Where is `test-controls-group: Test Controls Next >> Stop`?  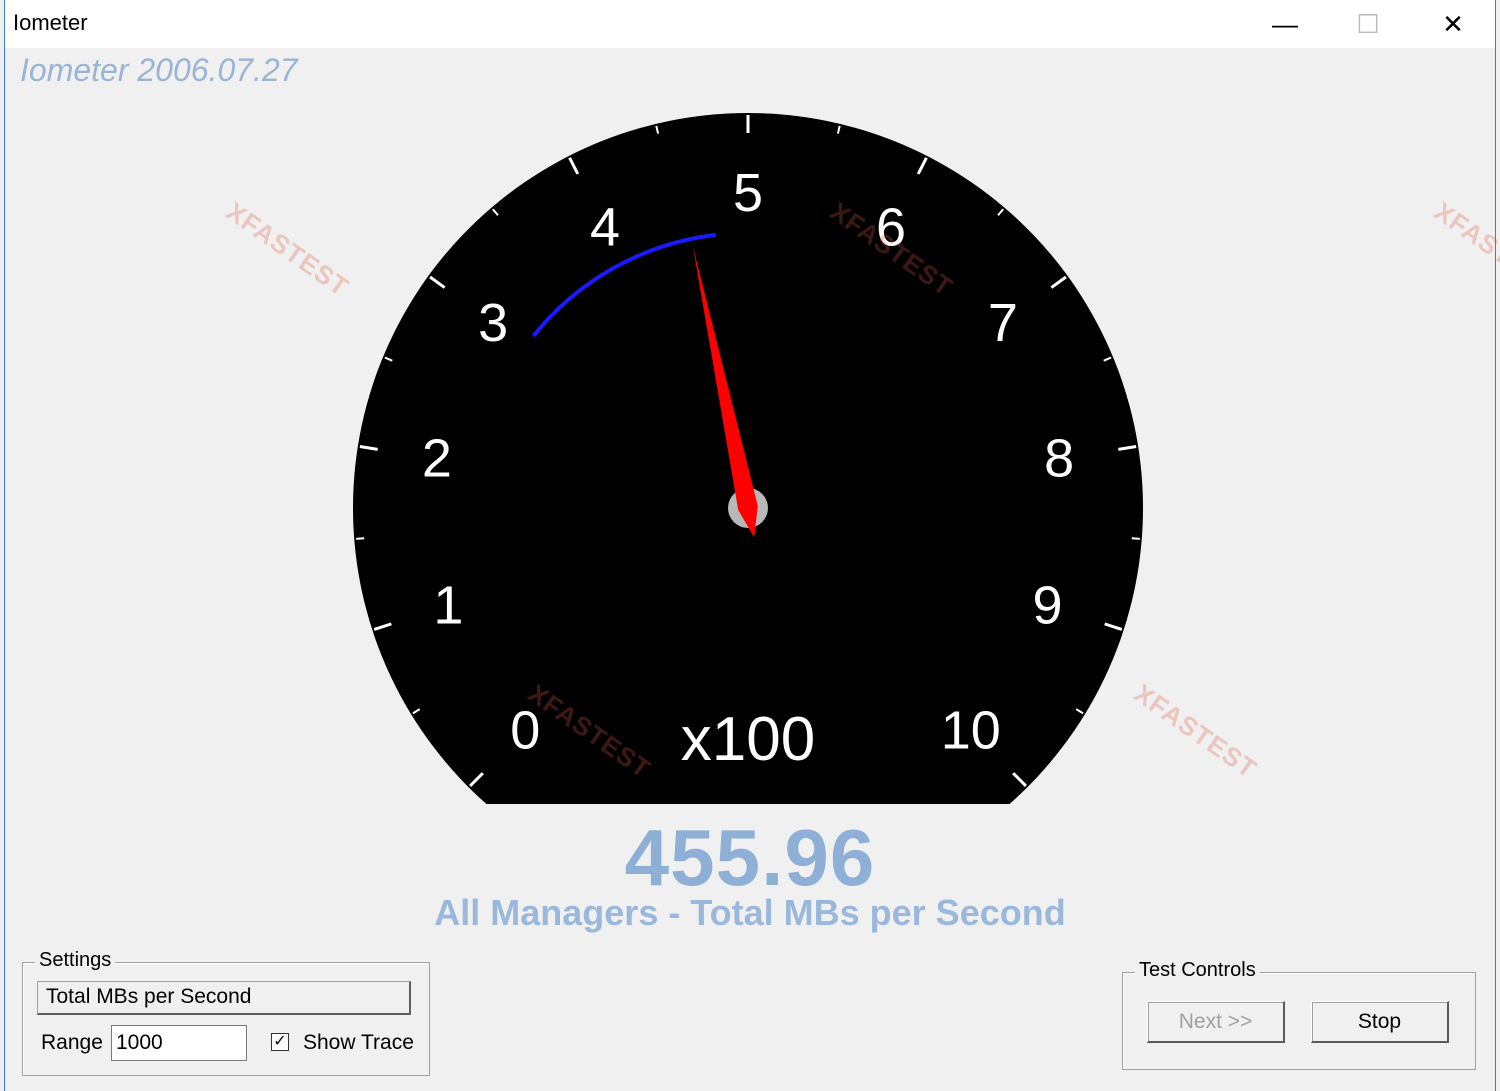 test-controls-group: Test Controls Next >> Stop is located at coordinates (1299, 1014).